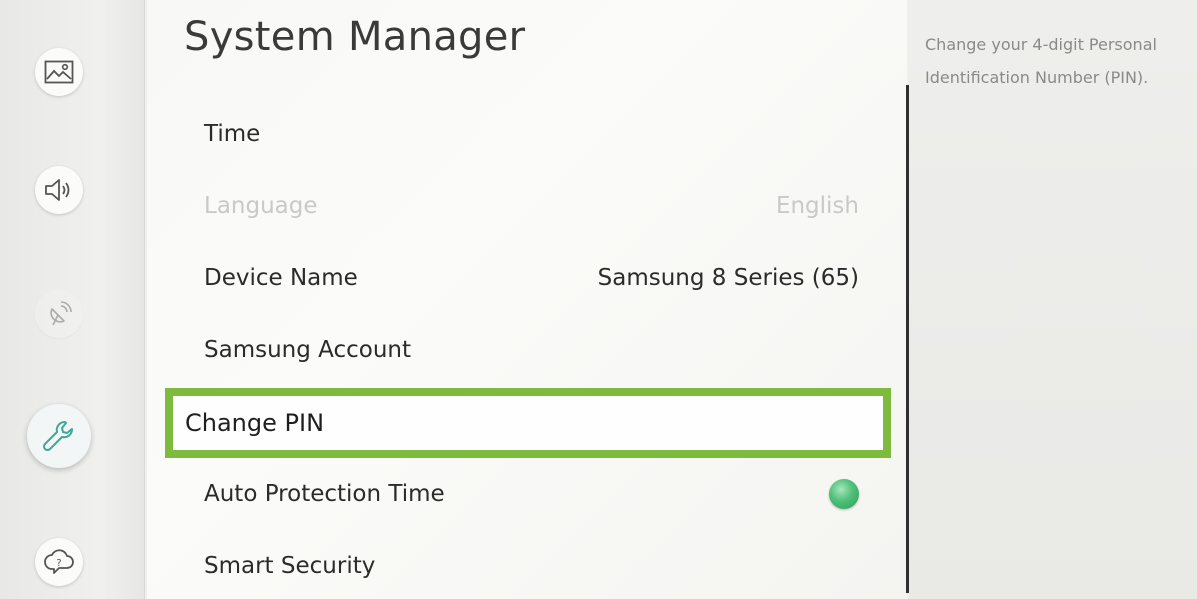 The height and width of the screenshot is (599, 1197). What do you see at coordinates (59, 190) in the screenshot?
I see `sound-icon` at bounding box center [59, 190].